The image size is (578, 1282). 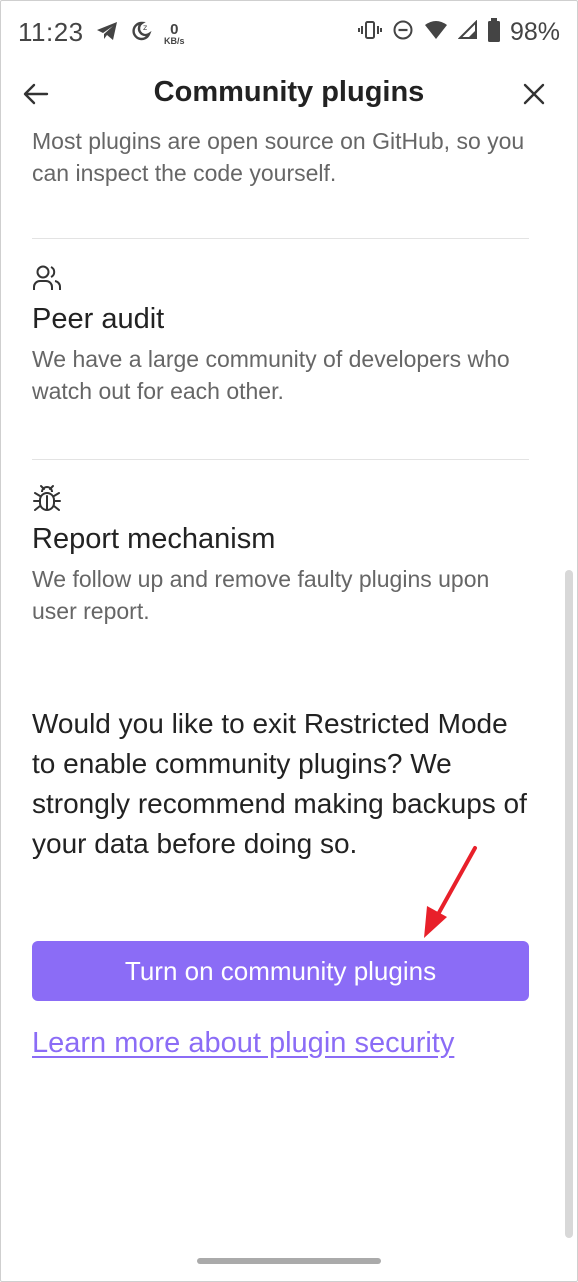 I want to click on close-button, so click(x=534, y=94).